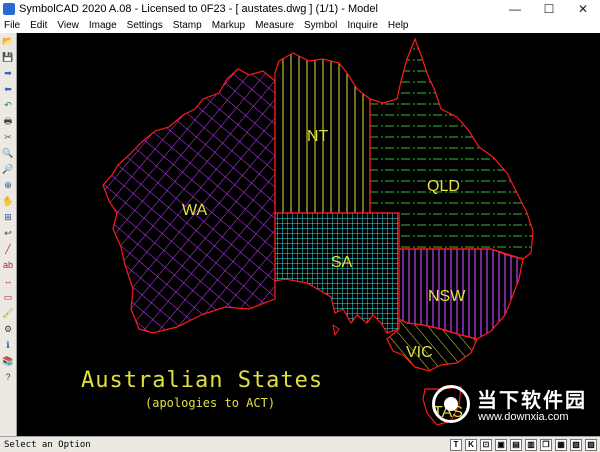 This screenshot has width=600, height=452. What do you see at coordinates (549, 9) in the screenshot?
I see `maximize-button: ☐` at bounding box center [549, 9].